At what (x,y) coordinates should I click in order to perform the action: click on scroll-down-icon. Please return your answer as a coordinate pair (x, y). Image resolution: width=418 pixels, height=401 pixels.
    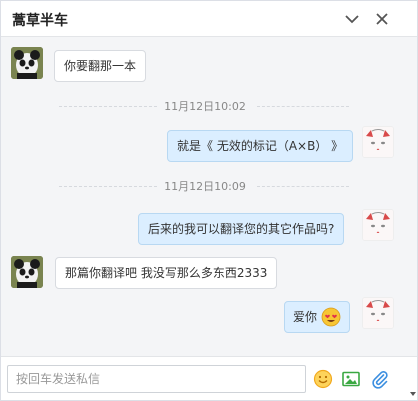
    Looking at the image, I should click on (413, 394).